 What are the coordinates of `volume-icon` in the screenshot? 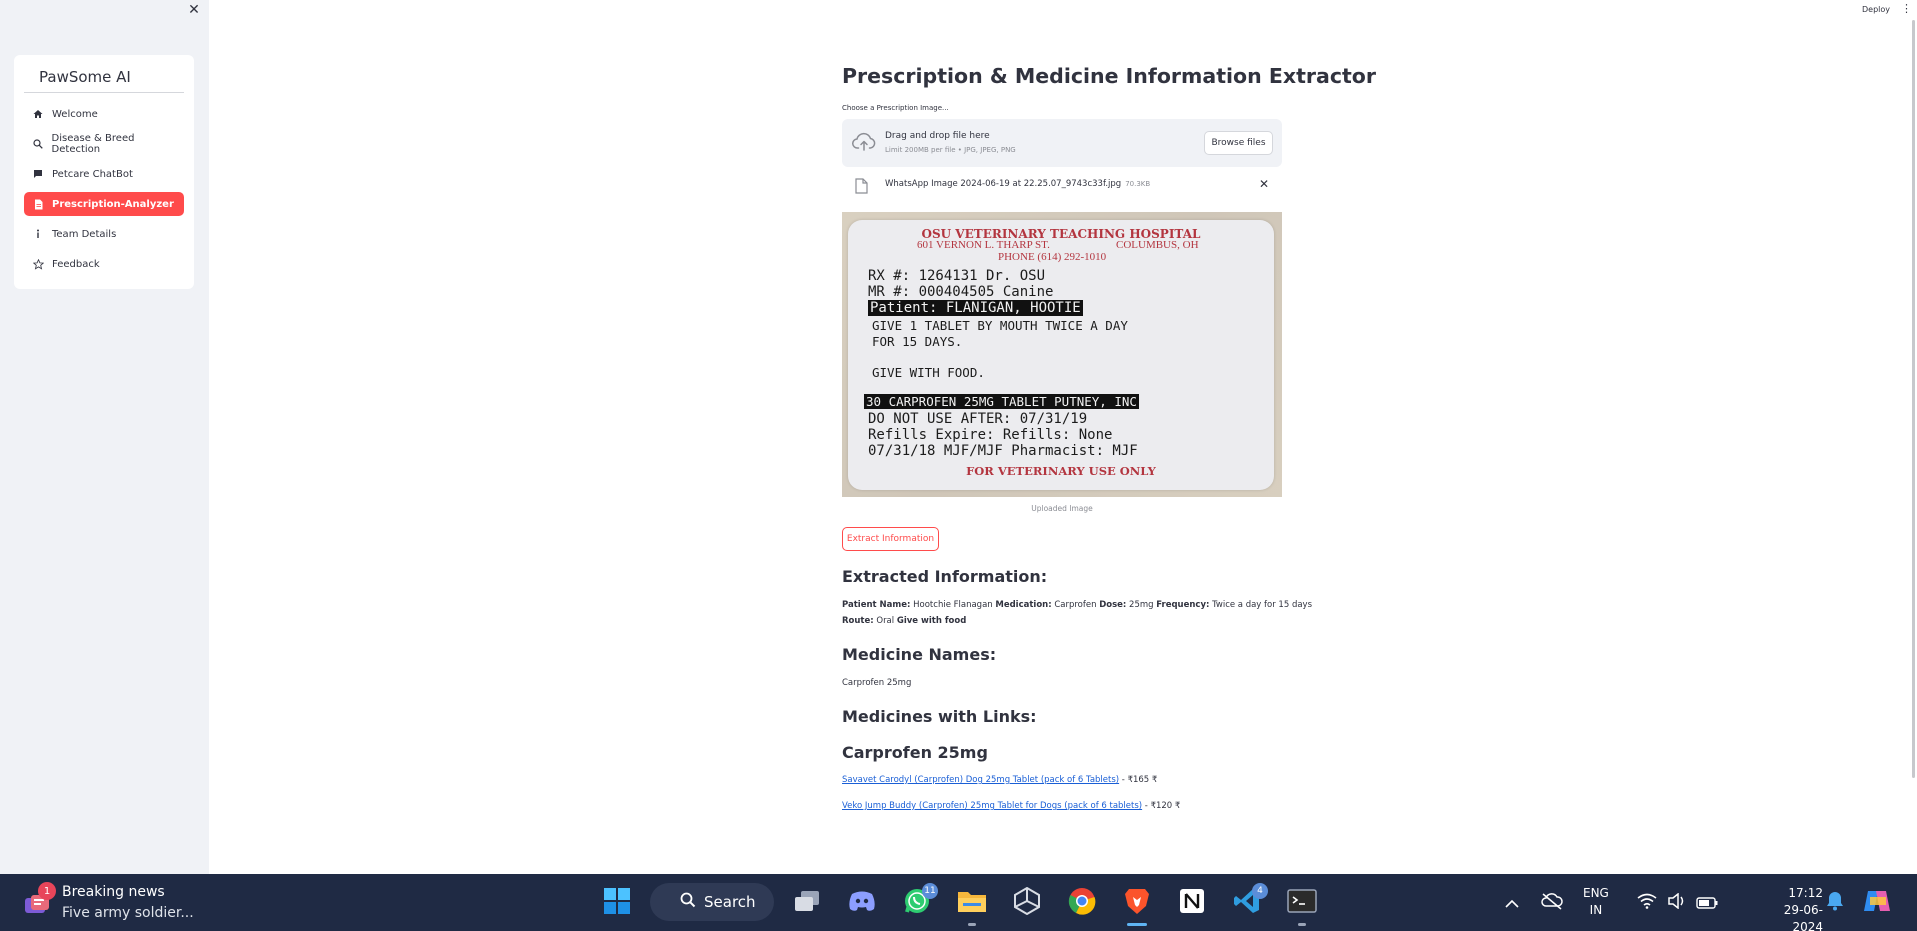 It's located at (1677, 902).